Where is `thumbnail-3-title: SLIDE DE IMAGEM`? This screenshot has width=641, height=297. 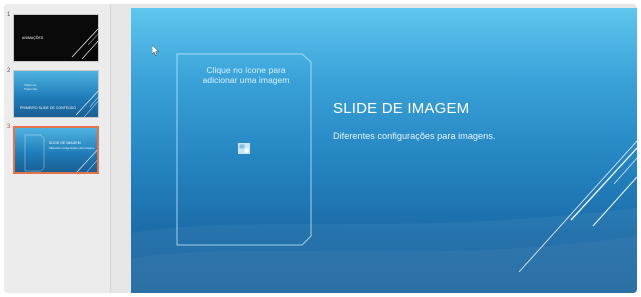 thumbnail-3-title: SLIDE DE IMAGEM is located at coordinates (65, 143).